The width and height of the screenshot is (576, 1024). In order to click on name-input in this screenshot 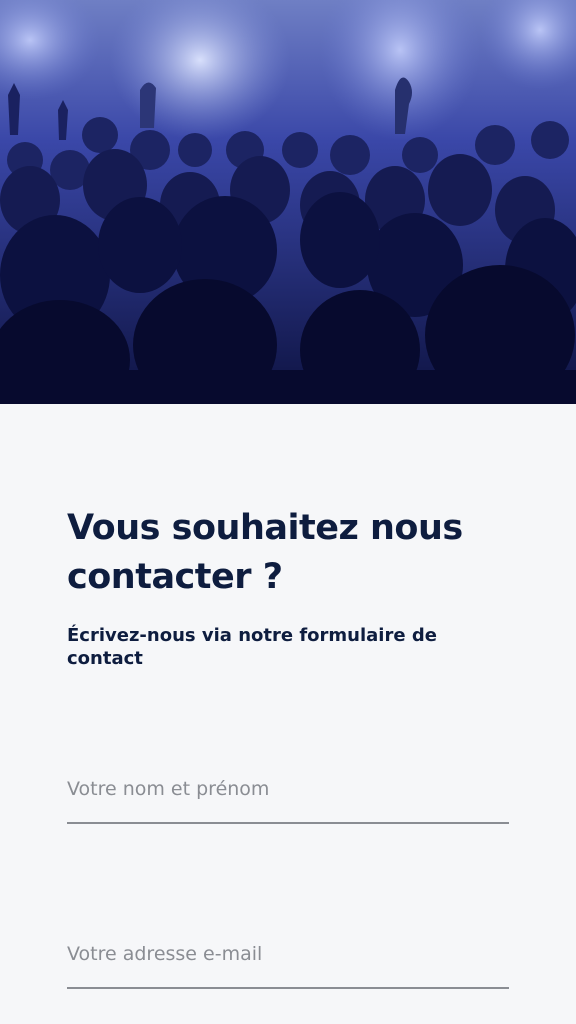, I will do `click(288, 789)`.